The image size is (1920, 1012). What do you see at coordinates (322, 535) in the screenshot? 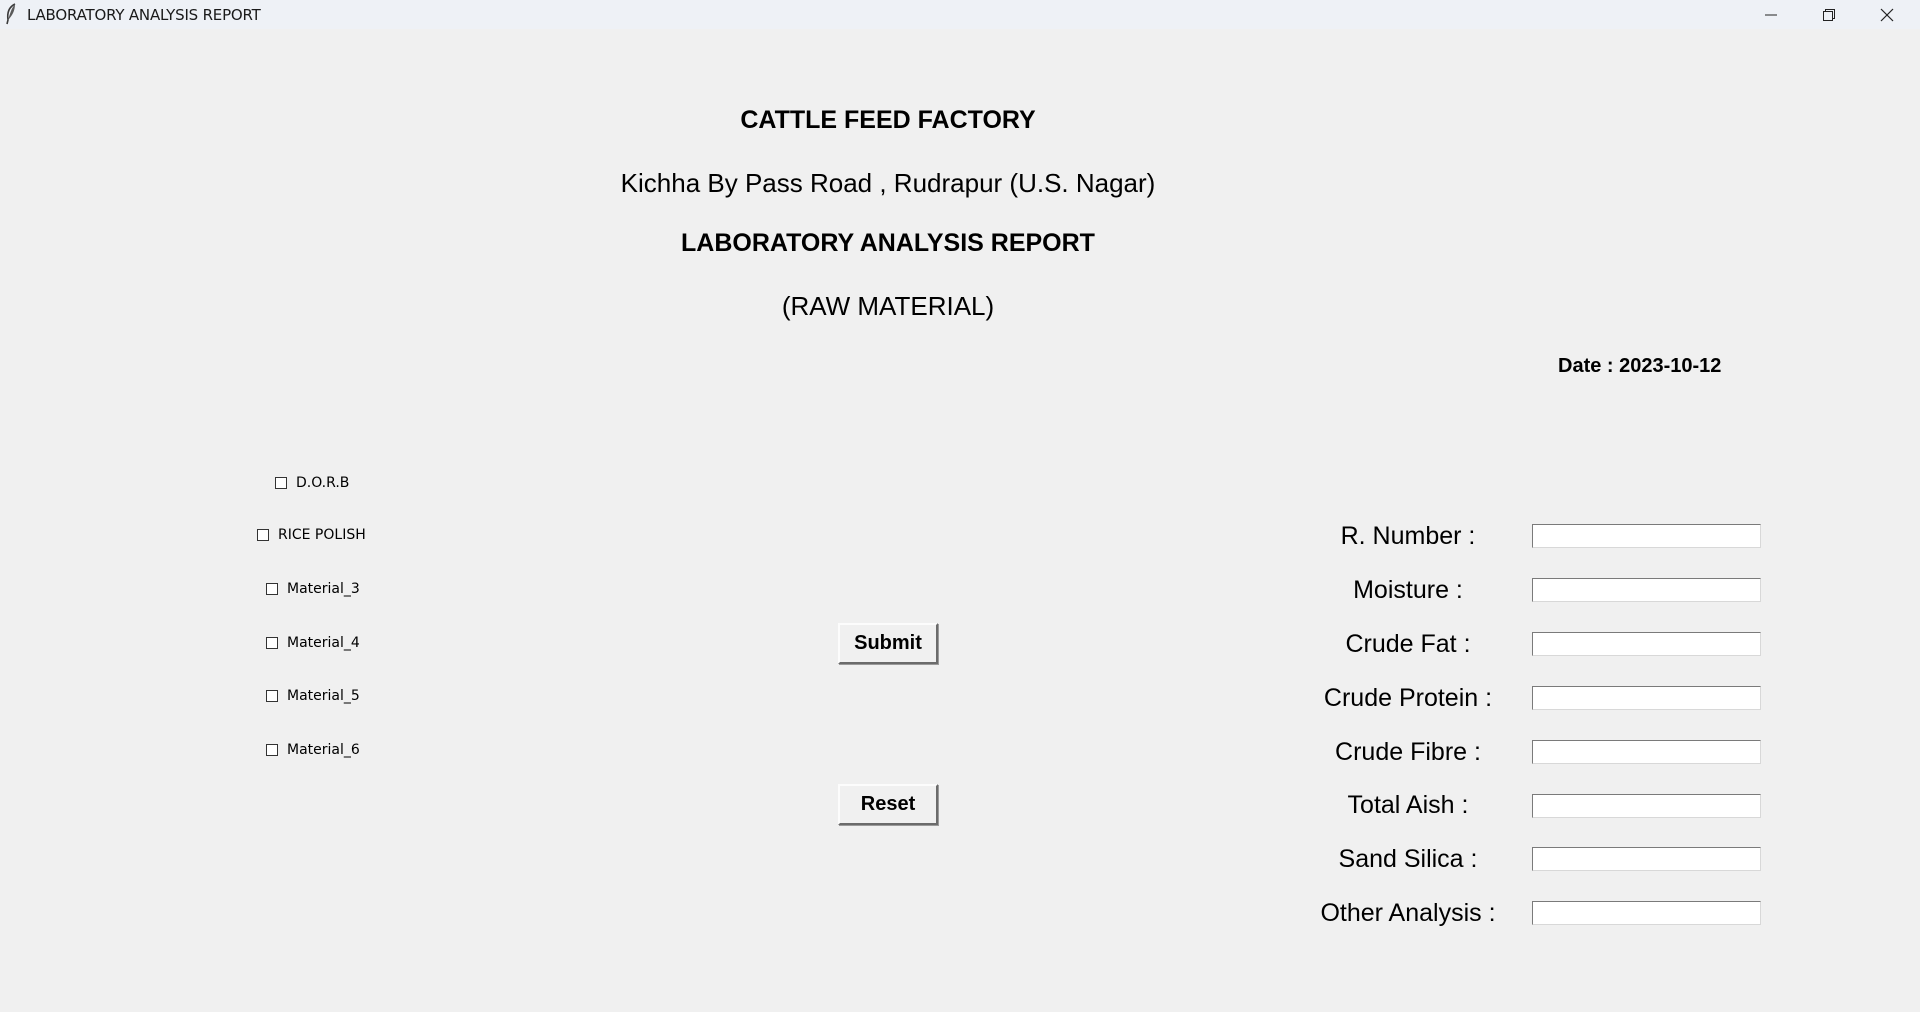
I see `checkbox-label: RICE POLISH` at bounding box center [322, 535].